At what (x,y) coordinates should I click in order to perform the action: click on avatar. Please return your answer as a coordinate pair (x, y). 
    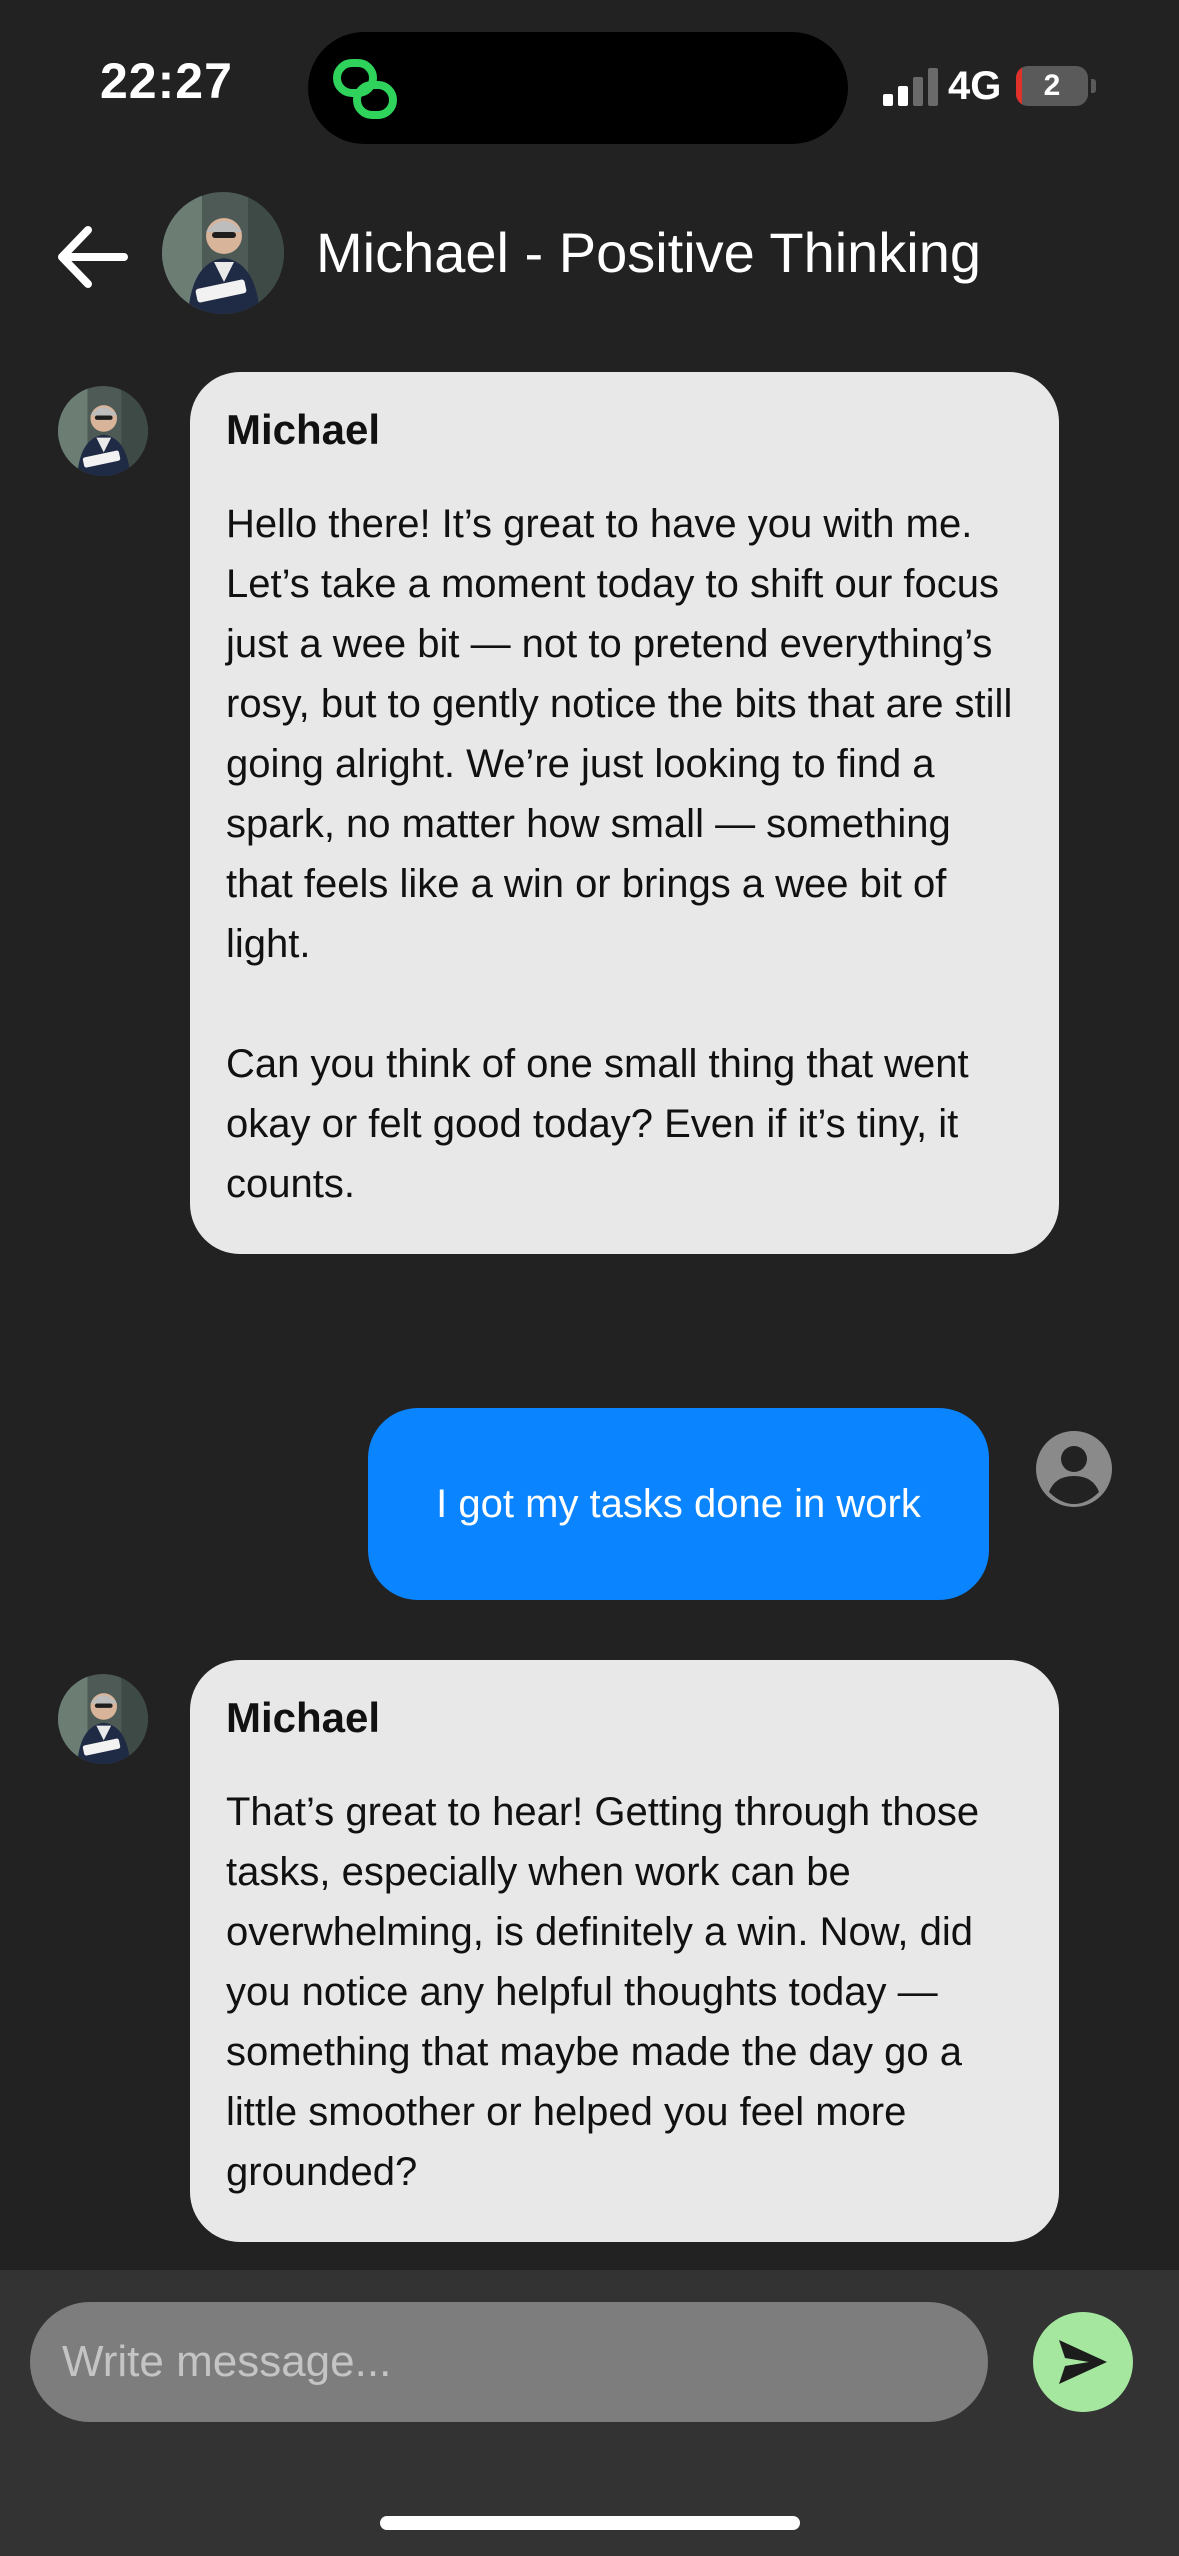
    Looking at the image, I should click on (223, 253).